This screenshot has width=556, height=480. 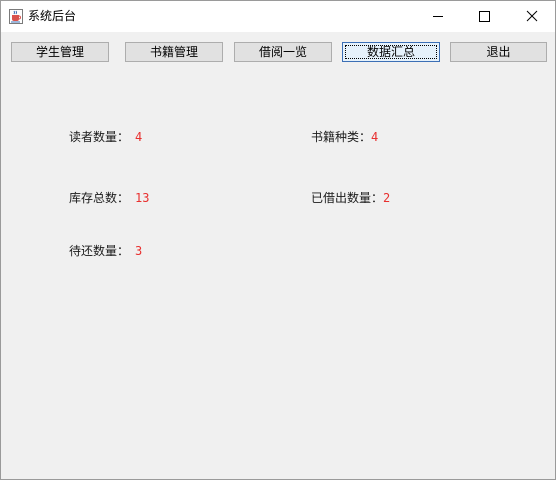 I want to click on stock-total-value: 13, so click(x=142, y=198).